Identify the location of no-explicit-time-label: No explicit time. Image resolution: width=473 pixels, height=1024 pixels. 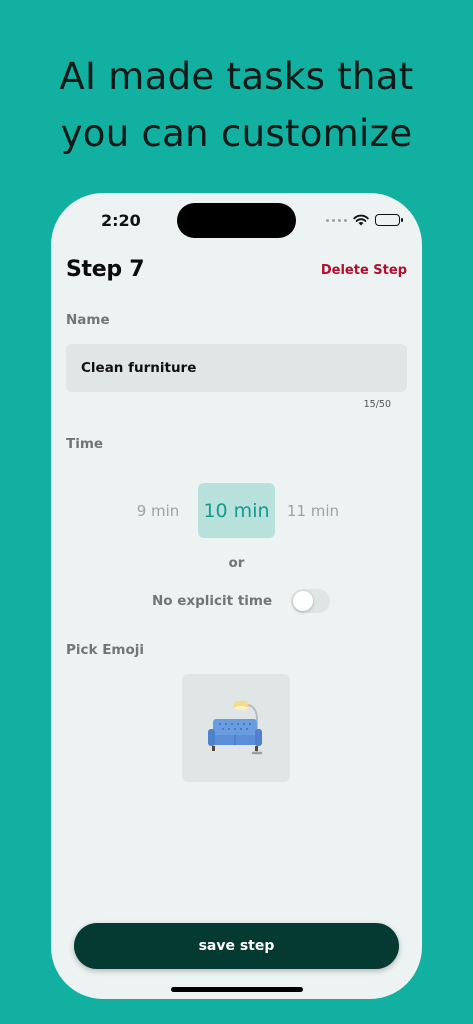
(212, 601).